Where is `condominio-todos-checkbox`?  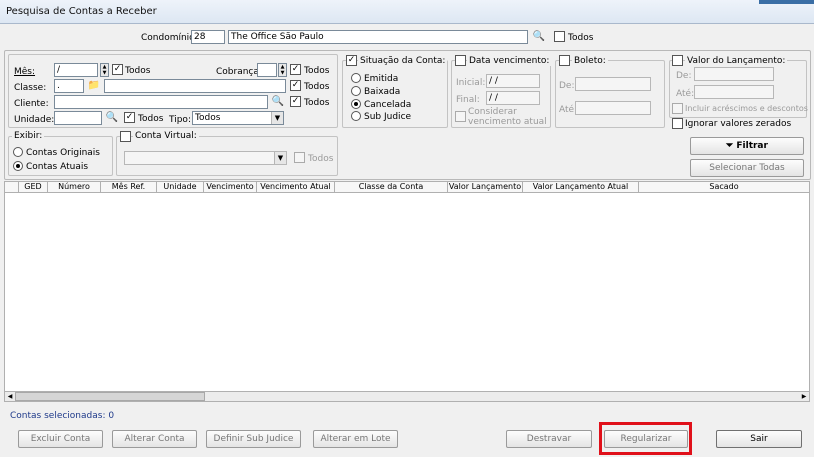
condominio-todos-checkbox is located at coordinates (559, 36).